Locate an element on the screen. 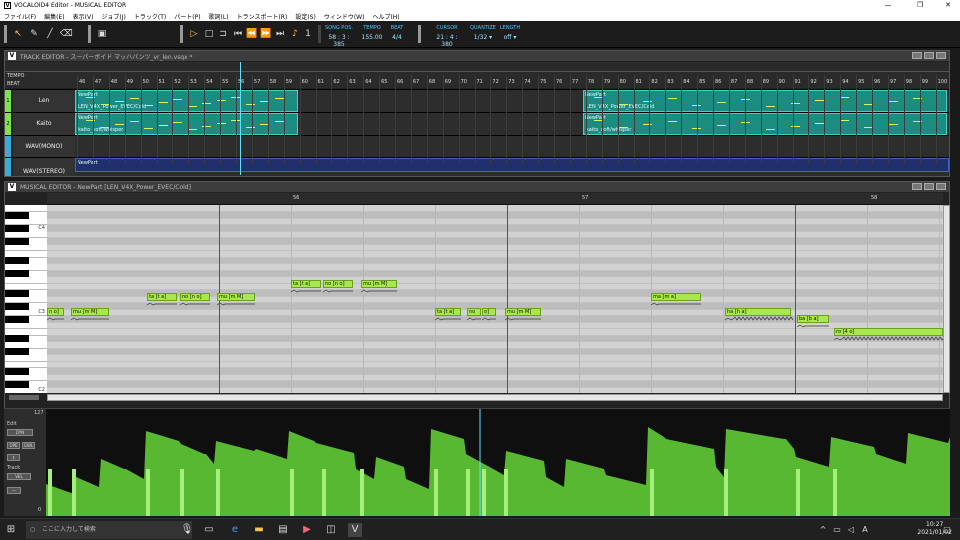 The image size is (960, 540). track-row-wav-stereo: WAV(STEREO) NewPart is located at coordinates (477, 166).